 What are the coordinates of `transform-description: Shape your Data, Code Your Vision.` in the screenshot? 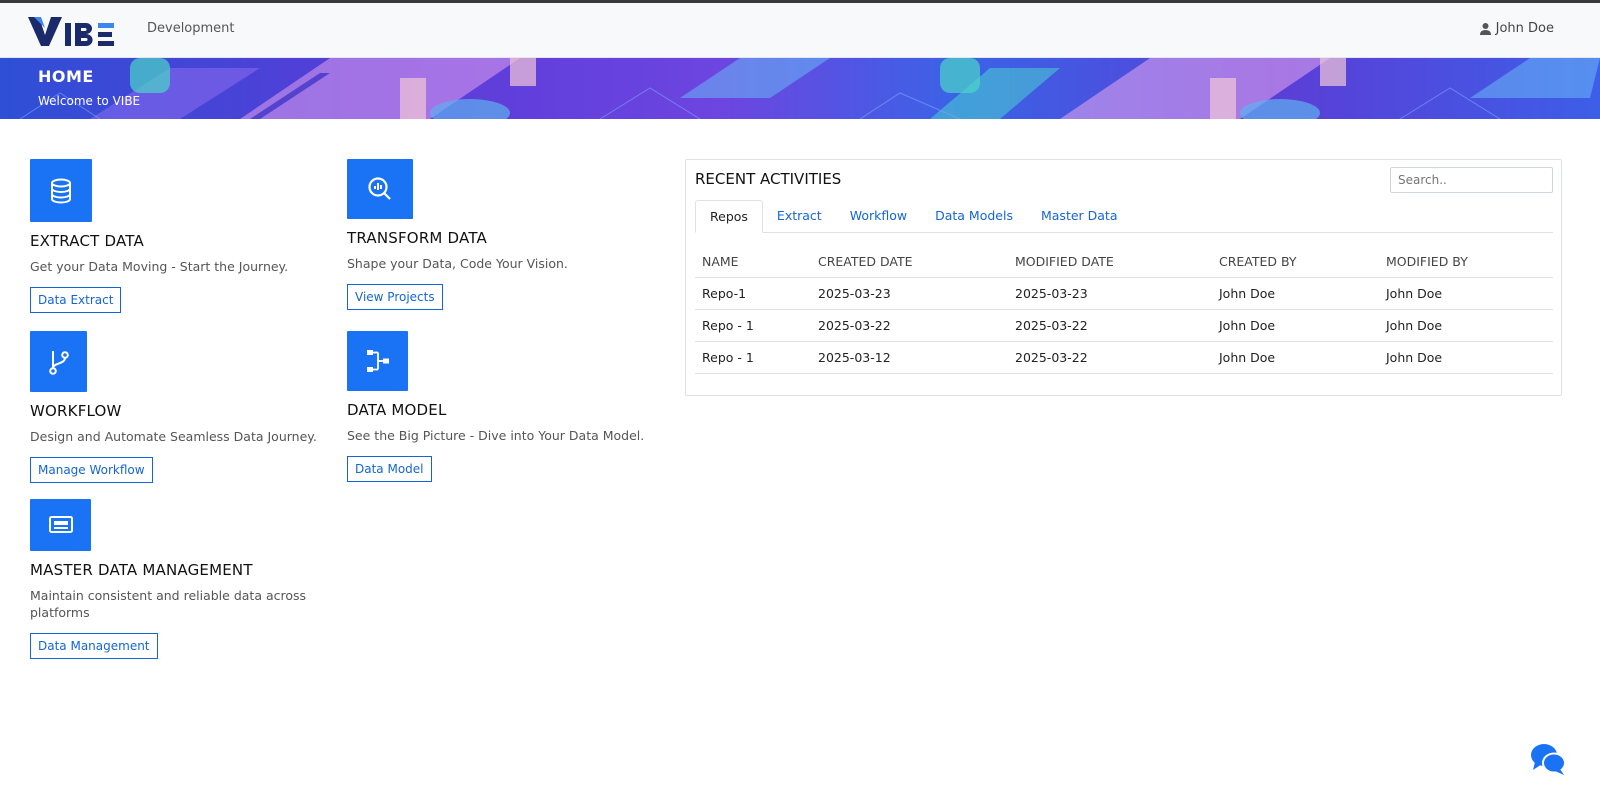 It's located at (457, 263).